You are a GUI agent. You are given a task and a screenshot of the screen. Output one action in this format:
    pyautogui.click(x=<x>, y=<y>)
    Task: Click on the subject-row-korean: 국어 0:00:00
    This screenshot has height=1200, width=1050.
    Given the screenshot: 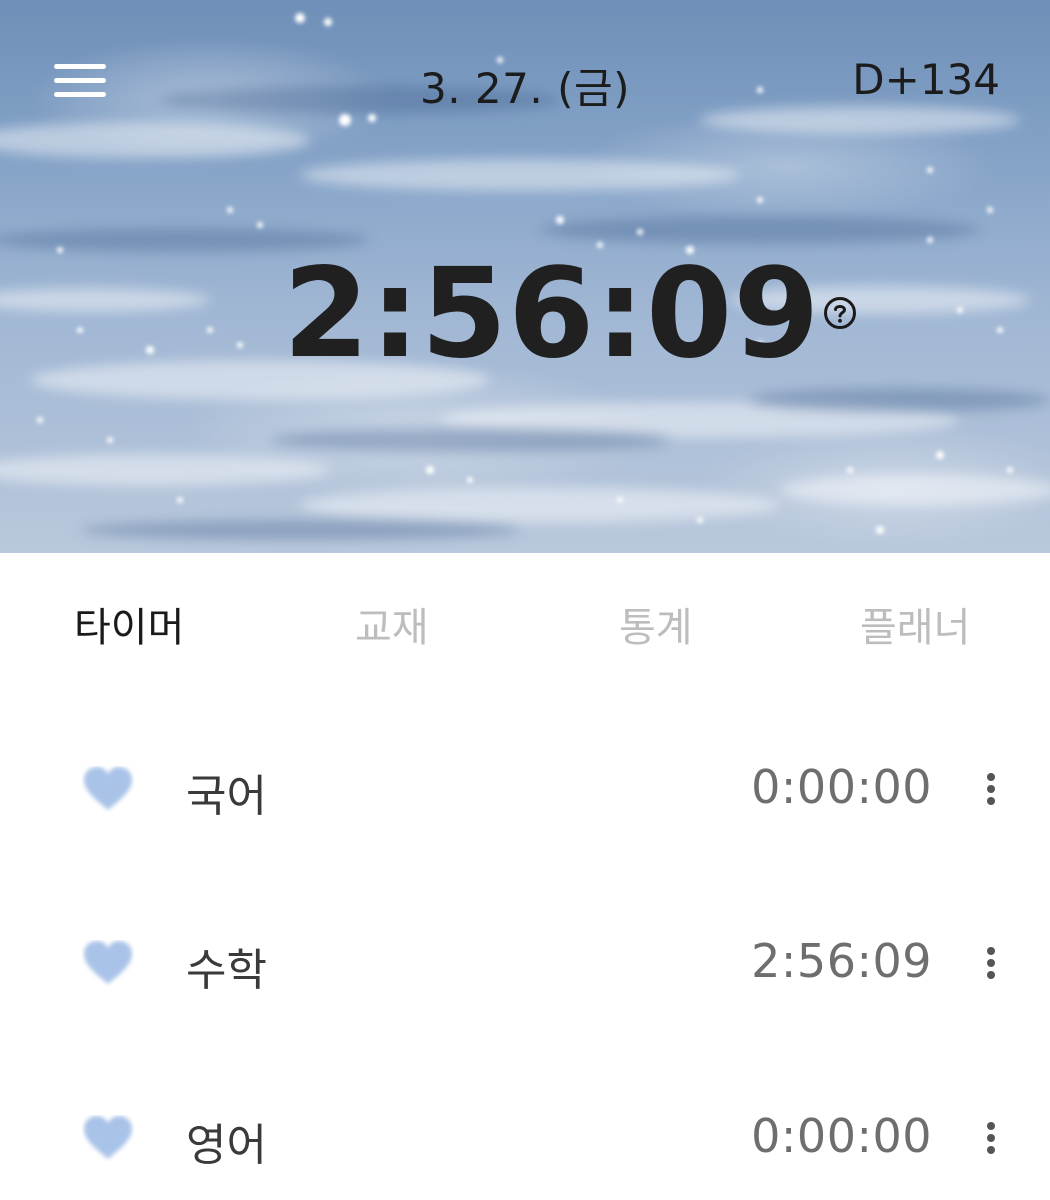 What is the action you would take?
    pyautogui.click(x=525, y=788)
    